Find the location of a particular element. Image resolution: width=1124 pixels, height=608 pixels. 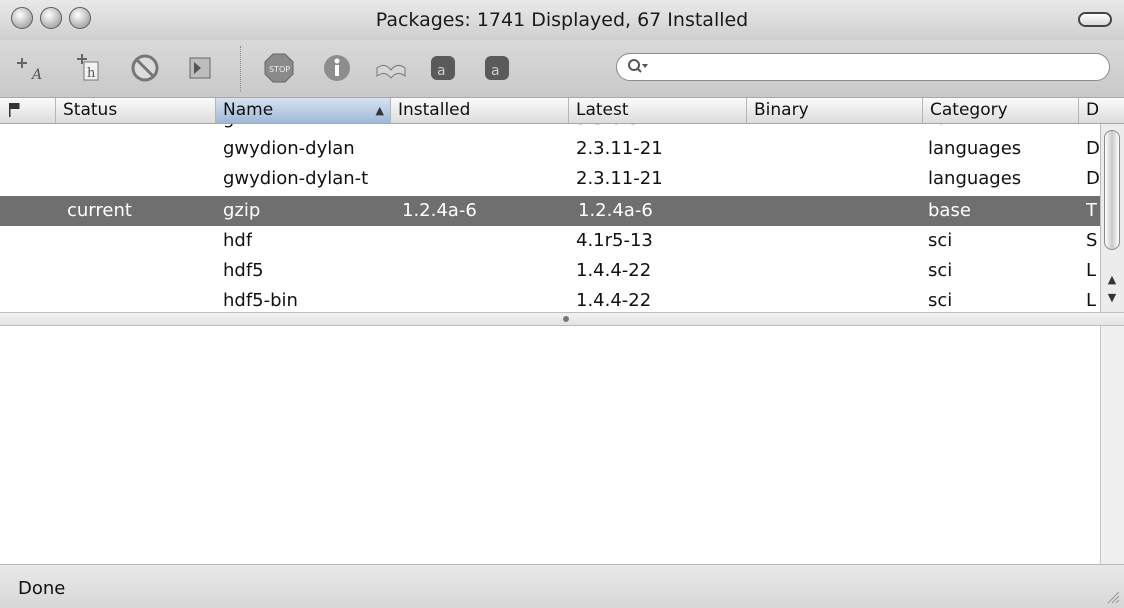

book-icon is located at coordinates (391, 71).